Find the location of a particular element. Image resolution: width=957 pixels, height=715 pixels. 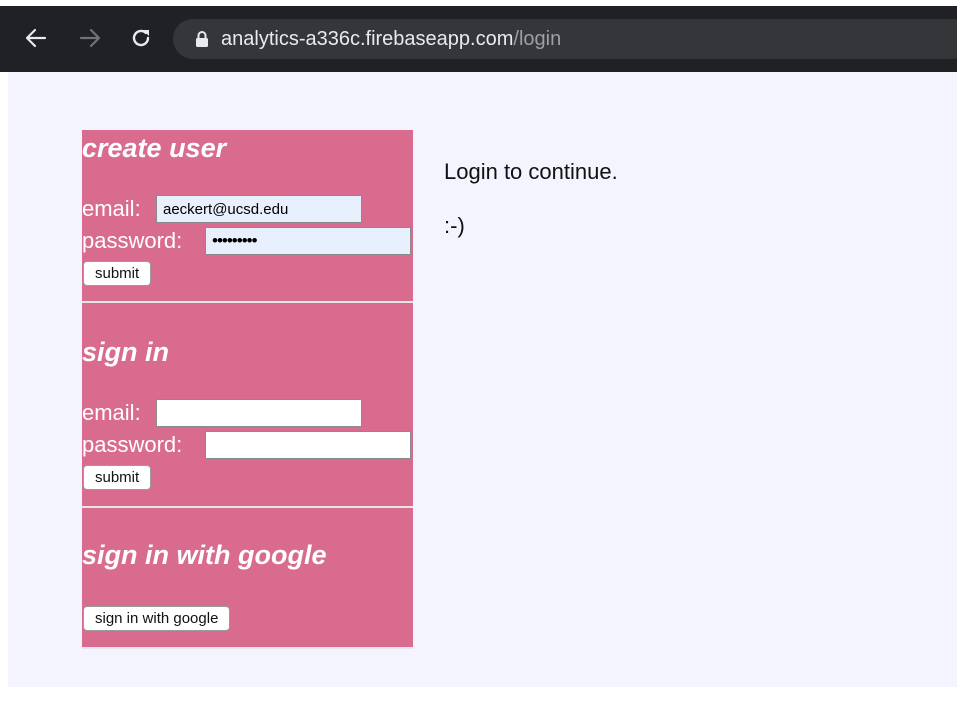

create-user-email-label: email: is located at coordinates (111, 208).